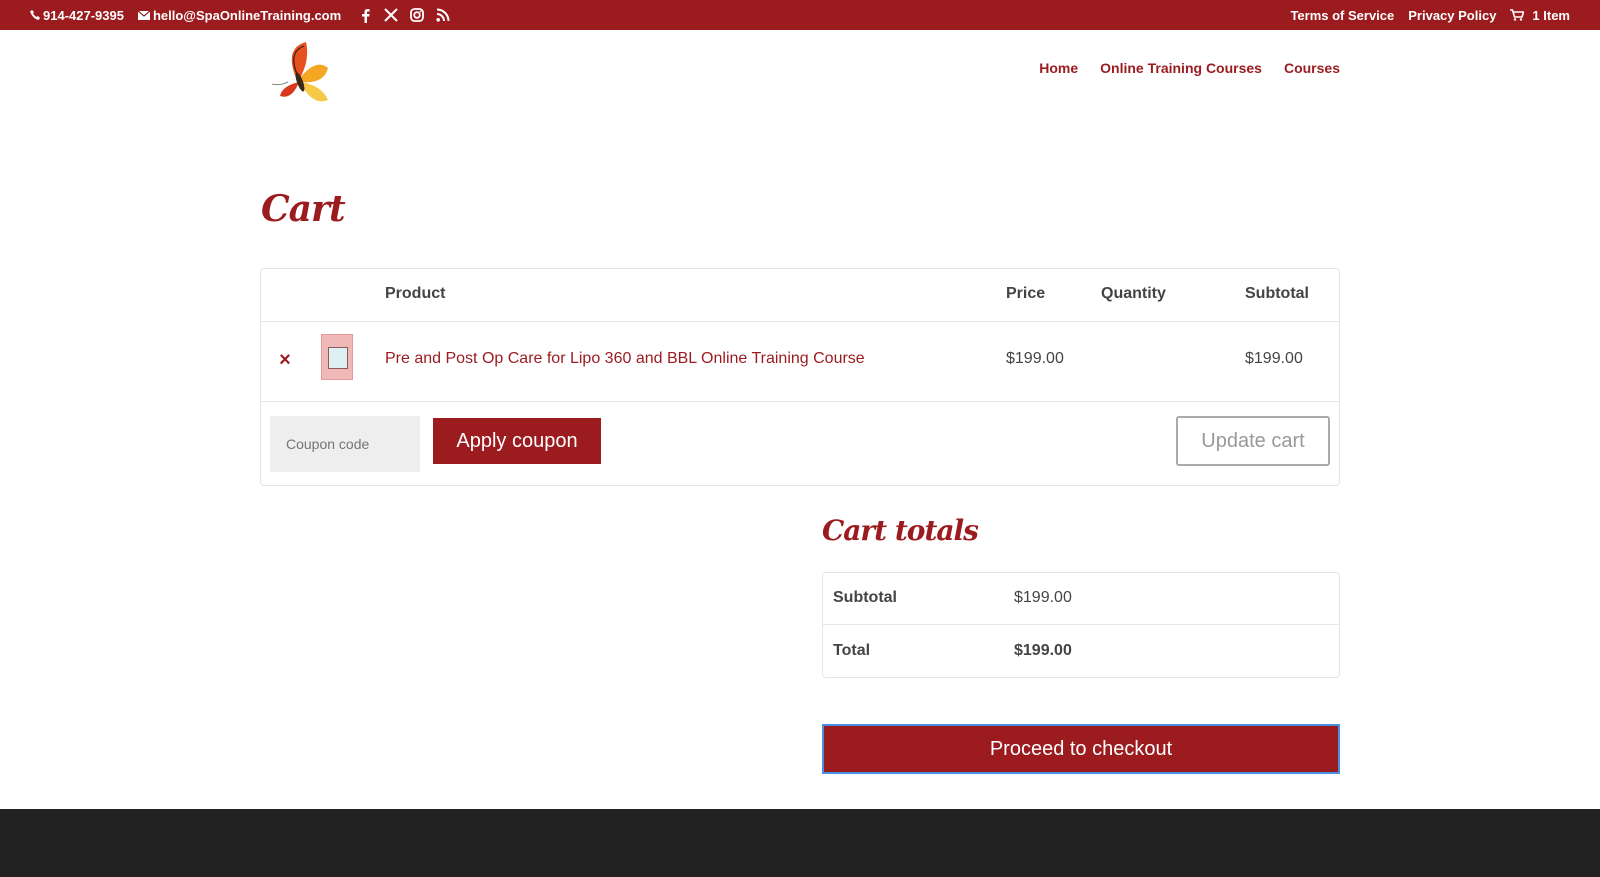  I want to click on header-price: Price, so click(1026, 293).